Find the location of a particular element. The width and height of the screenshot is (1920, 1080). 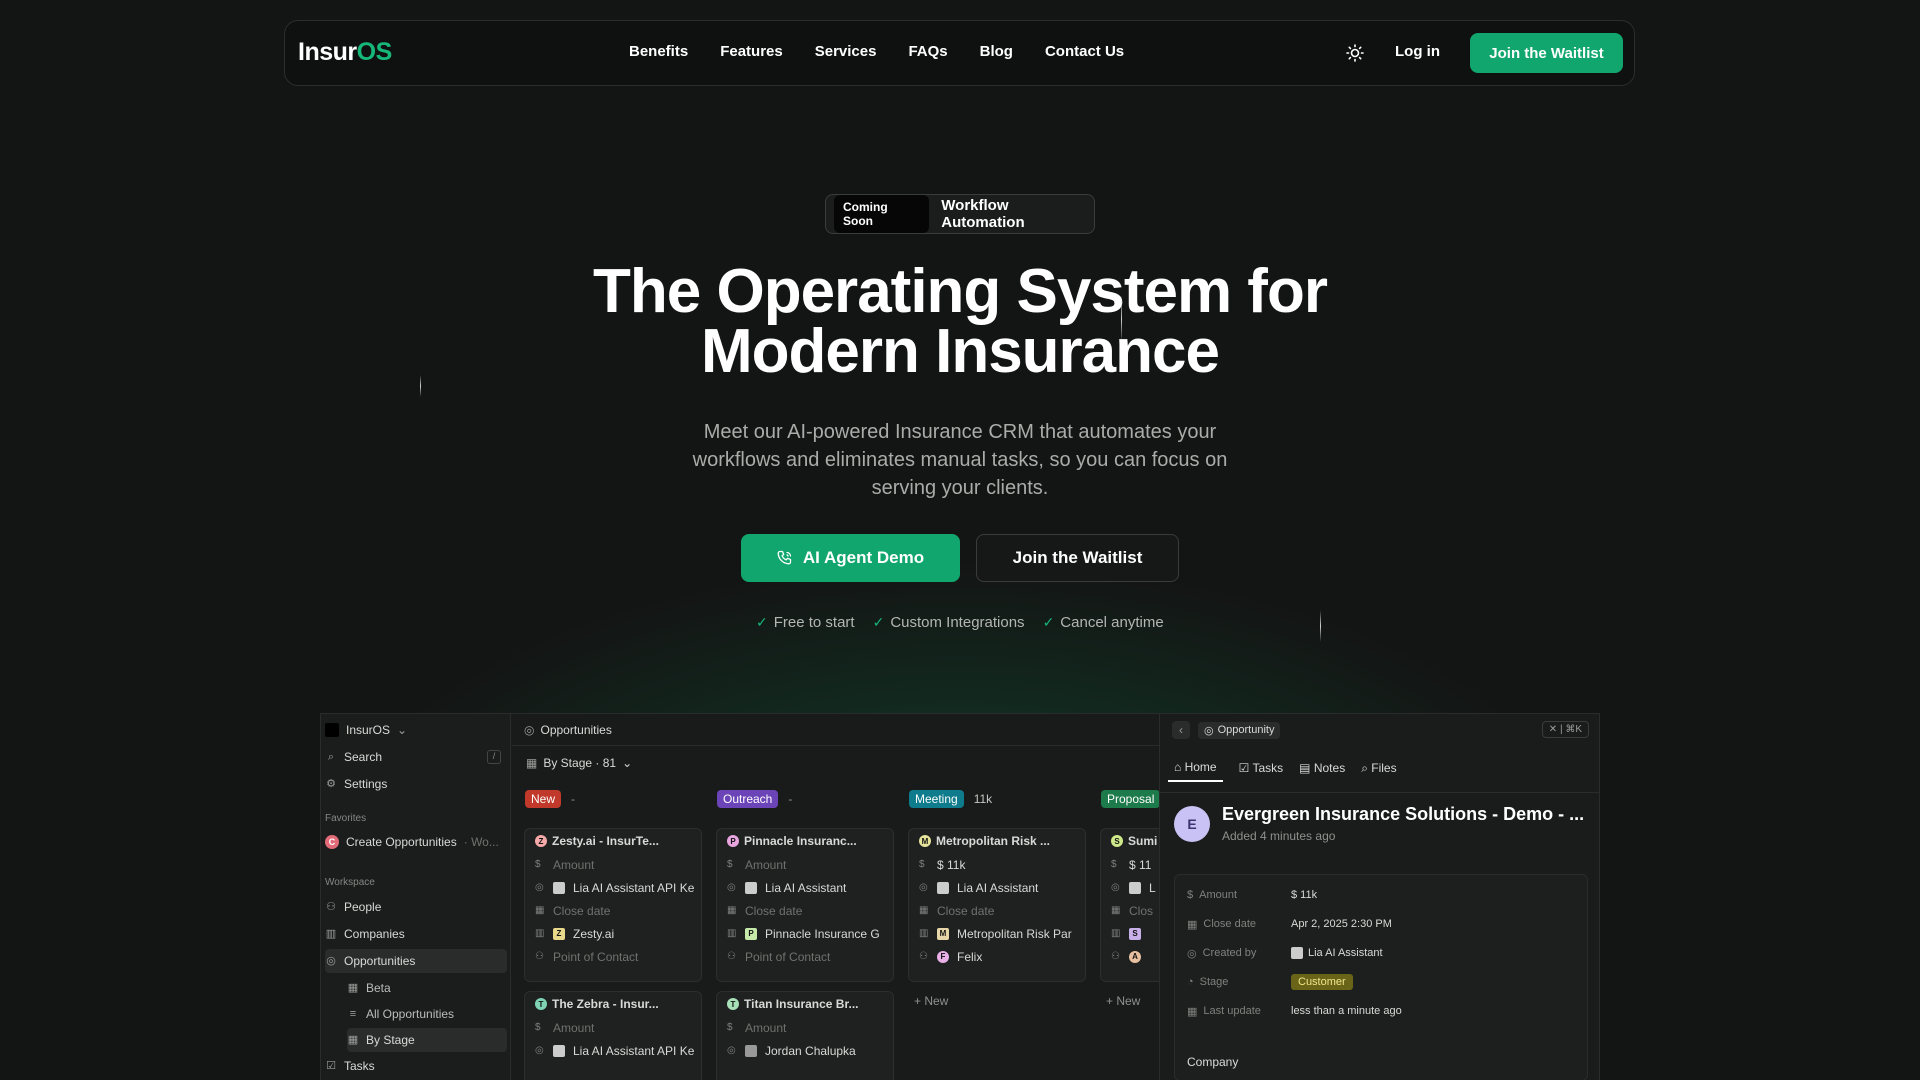

list-icon: ≡ is located at coordinates (353, 1014).